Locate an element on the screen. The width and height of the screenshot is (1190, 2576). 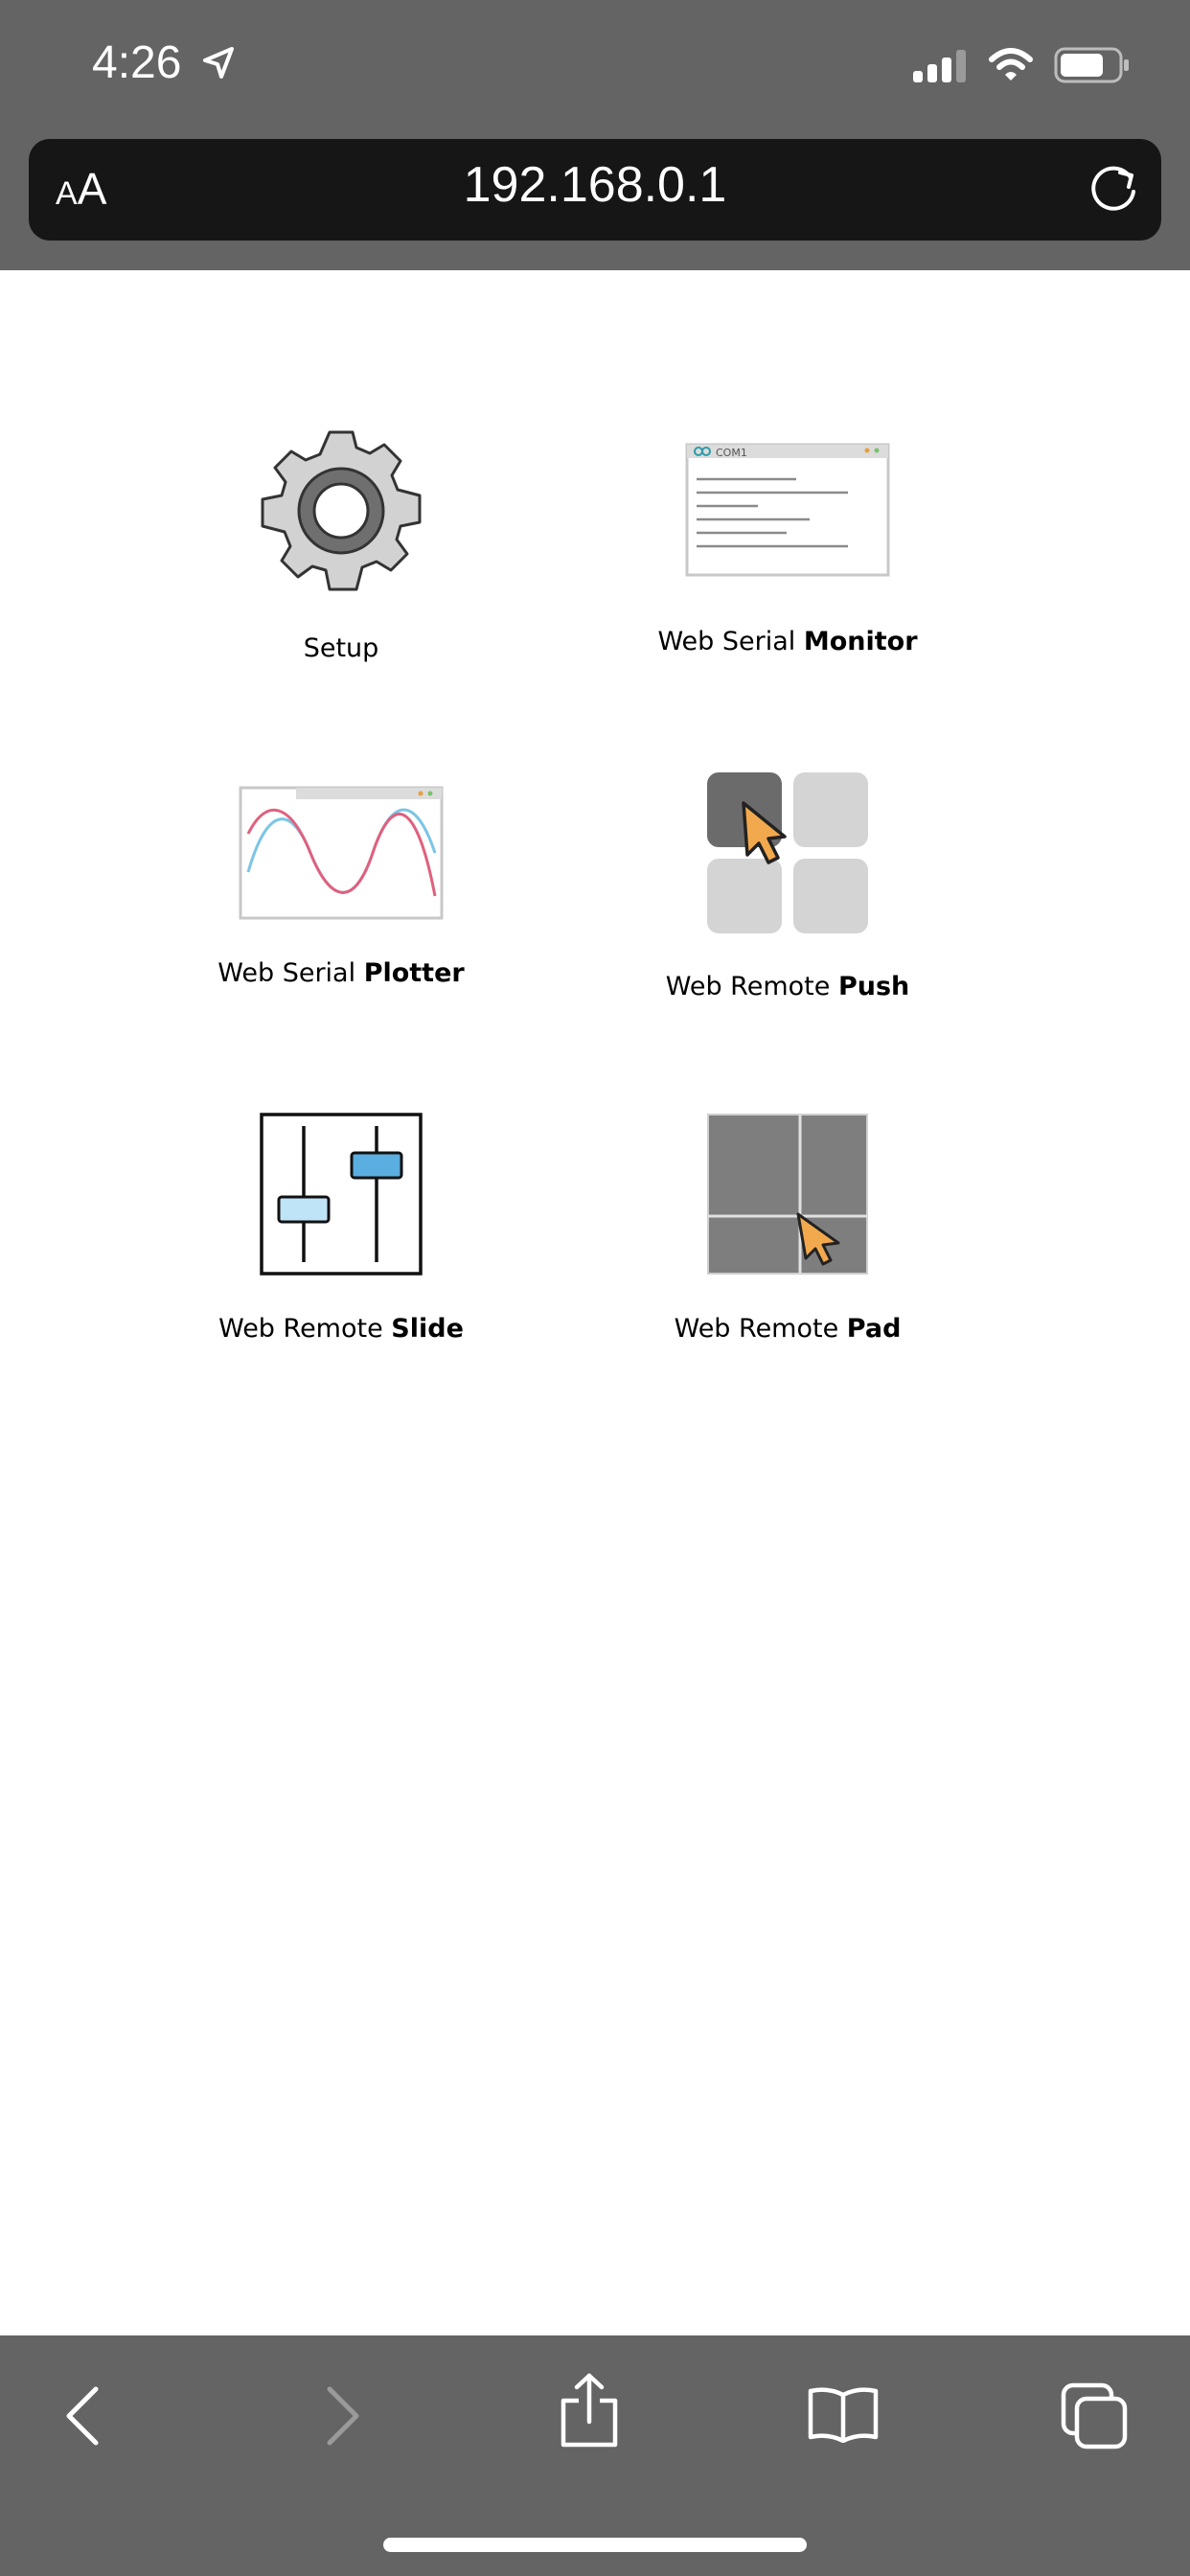
menu-item-label: Web Serial Monitor is located at coordinates (788, 642).